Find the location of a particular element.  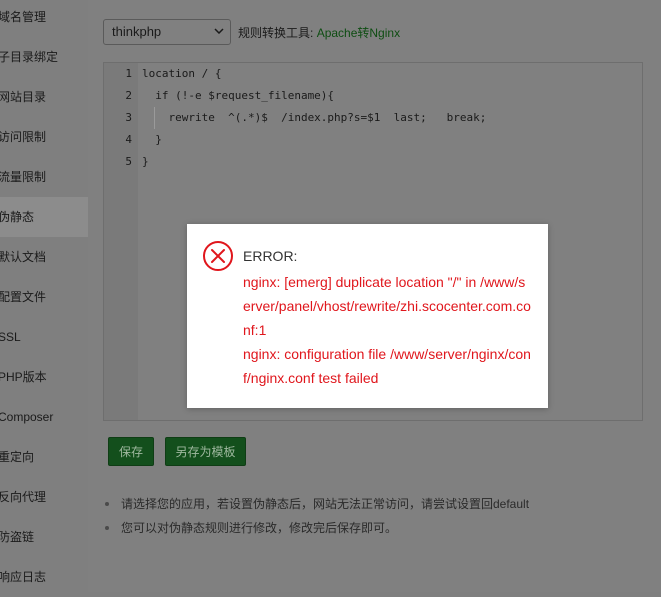

sidebar-item-rewrite: 伪静态 is located at coordinates (44, 217).